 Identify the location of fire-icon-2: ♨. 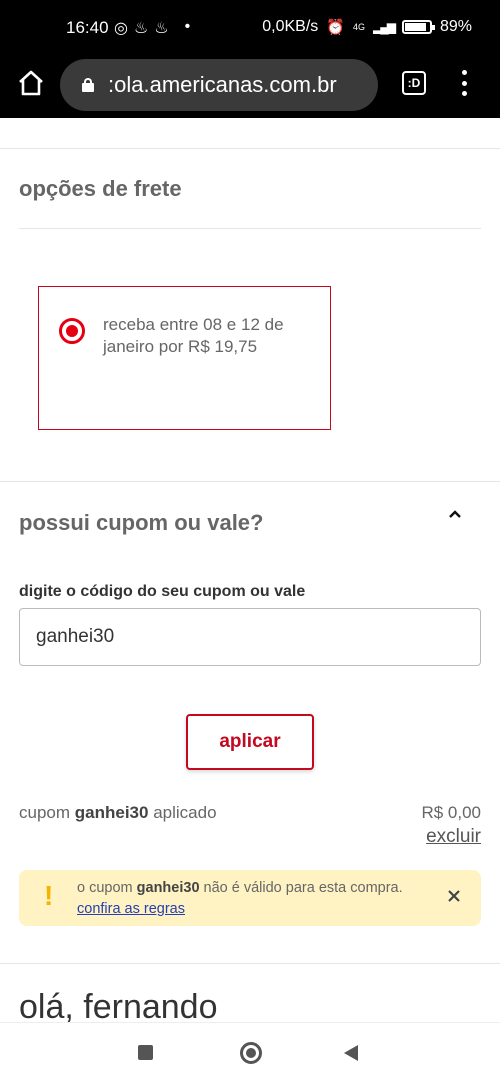
(161, 28).